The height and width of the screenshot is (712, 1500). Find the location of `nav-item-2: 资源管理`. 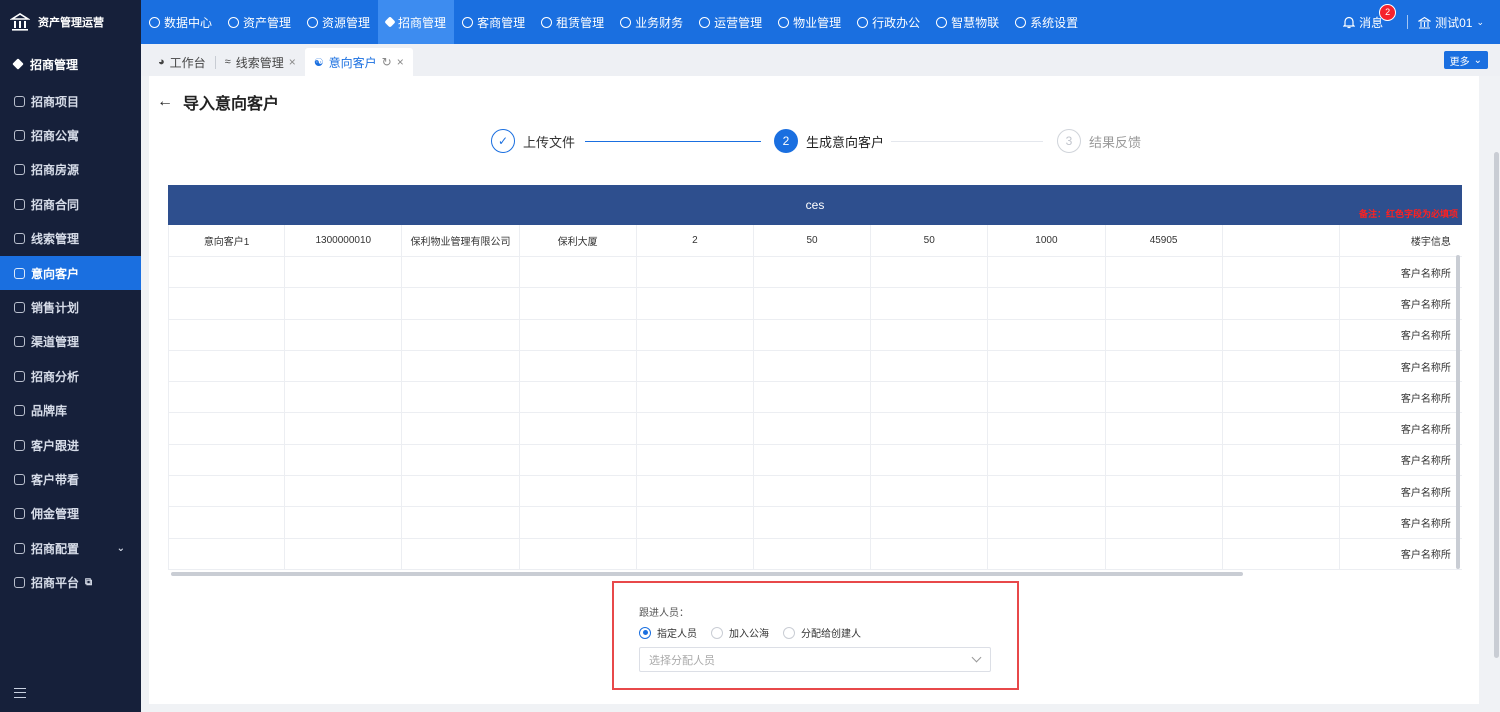

nav-item-2: 资源管理 is located at coordinates (338, 22).